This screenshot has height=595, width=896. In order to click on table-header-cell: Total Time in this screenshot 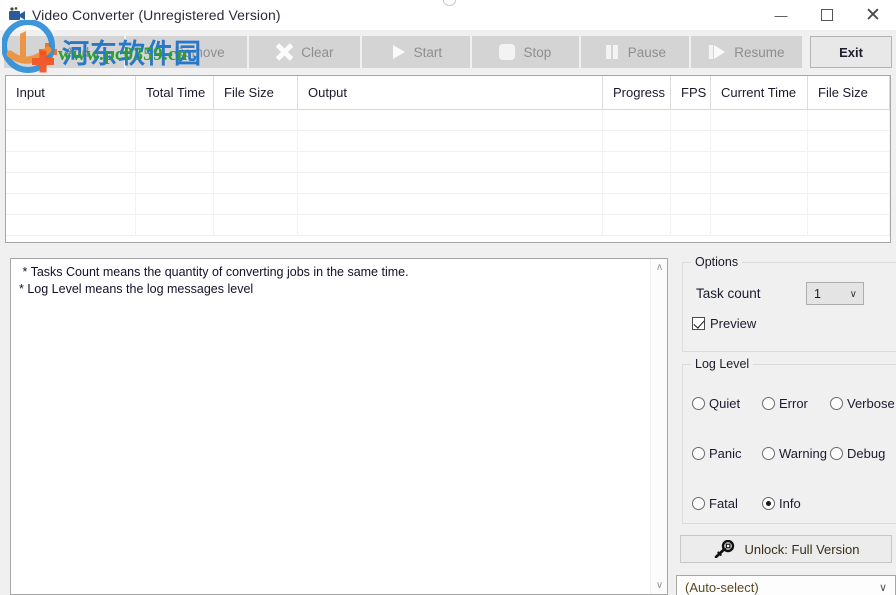, I will do `click(175, 93)`.